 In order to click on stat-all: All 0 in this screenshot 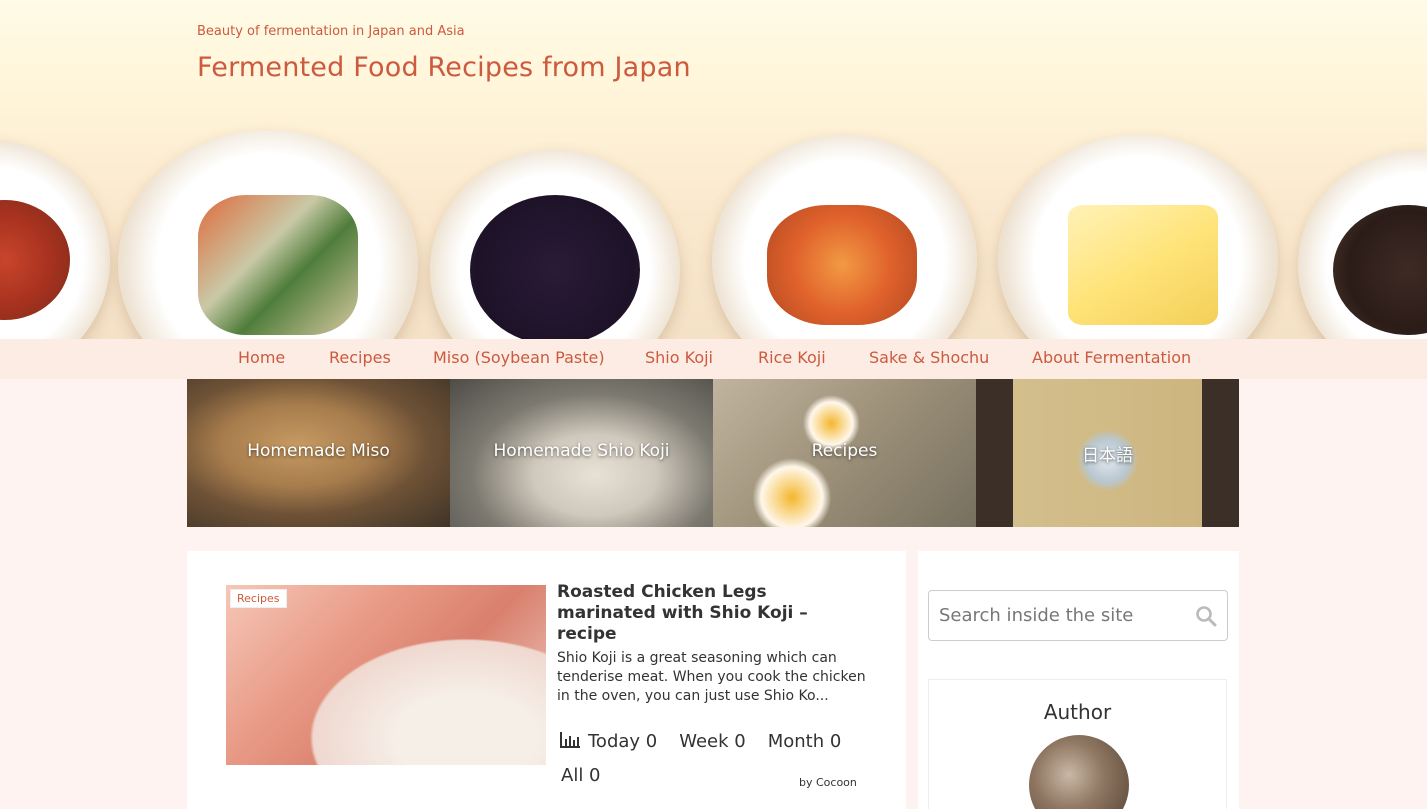, I will do `click(581, 775)`.